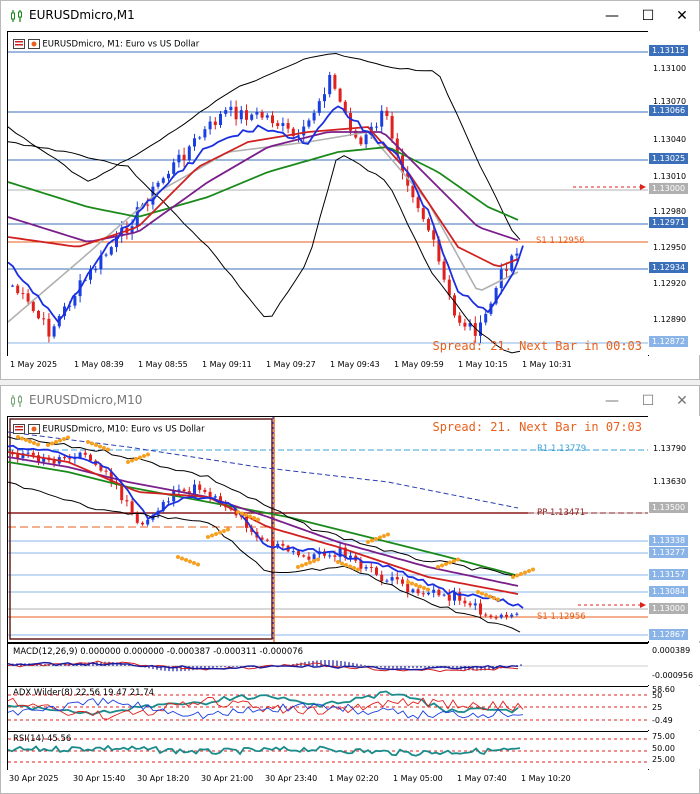  Describe the element at coordinates (350, 16) in the screenshot. I see `window-titlebar: EURUSDmicro,M1 — ☐ ✕` at that location.